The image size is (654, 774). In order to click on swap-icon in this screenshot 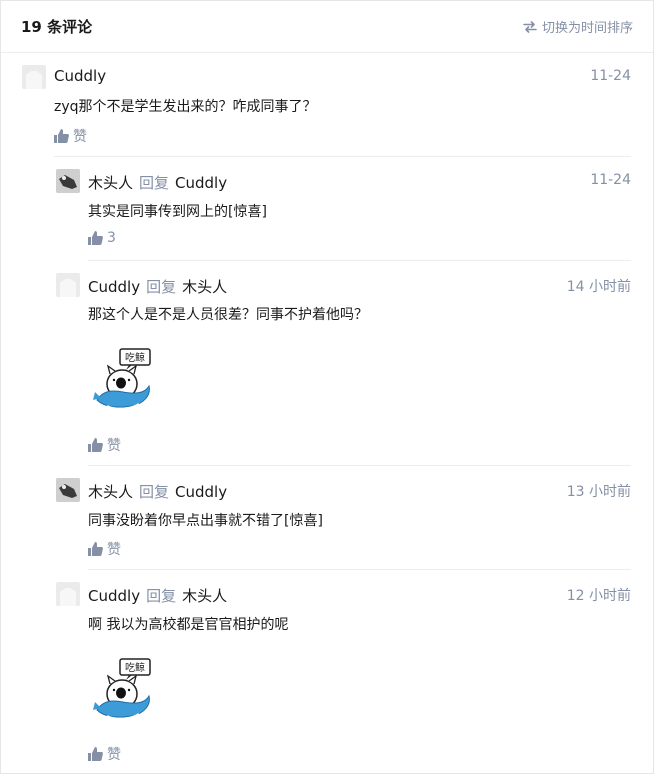, I will do `click(530, 26)`.